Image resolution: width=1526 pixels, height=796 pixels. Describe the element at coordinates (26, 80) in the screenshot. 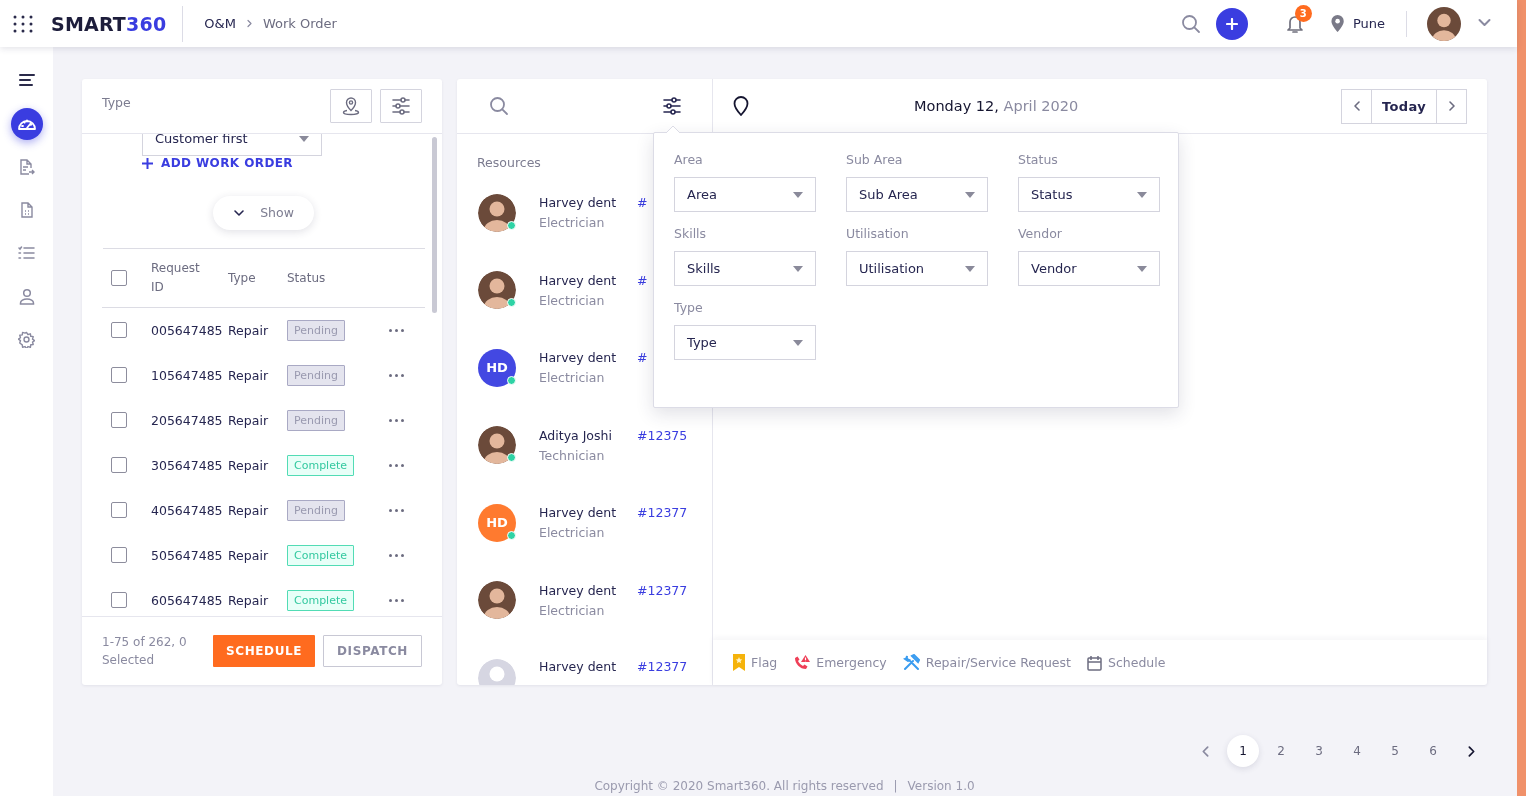

I see `menu-icon` at that location.